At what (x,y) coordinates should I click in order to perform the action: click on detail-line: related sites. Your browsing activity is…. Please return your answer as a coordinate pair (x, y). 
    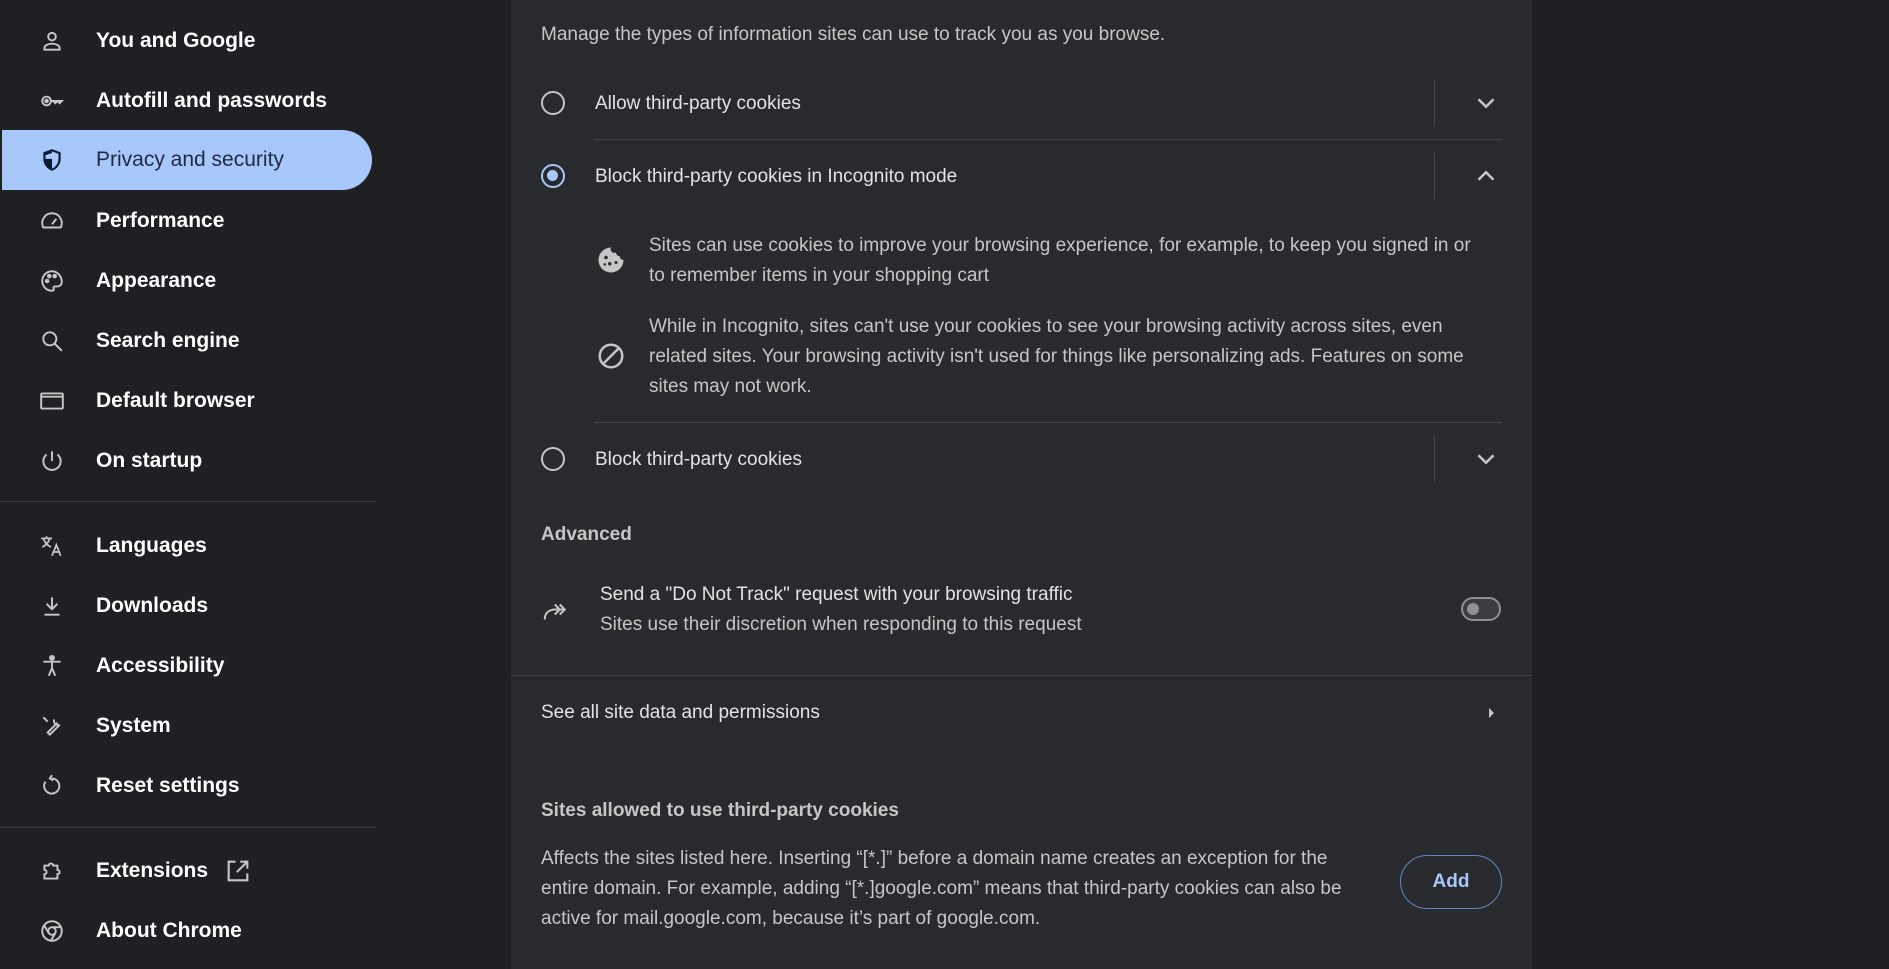
    Looking at the image, I should click on (1056, 356).